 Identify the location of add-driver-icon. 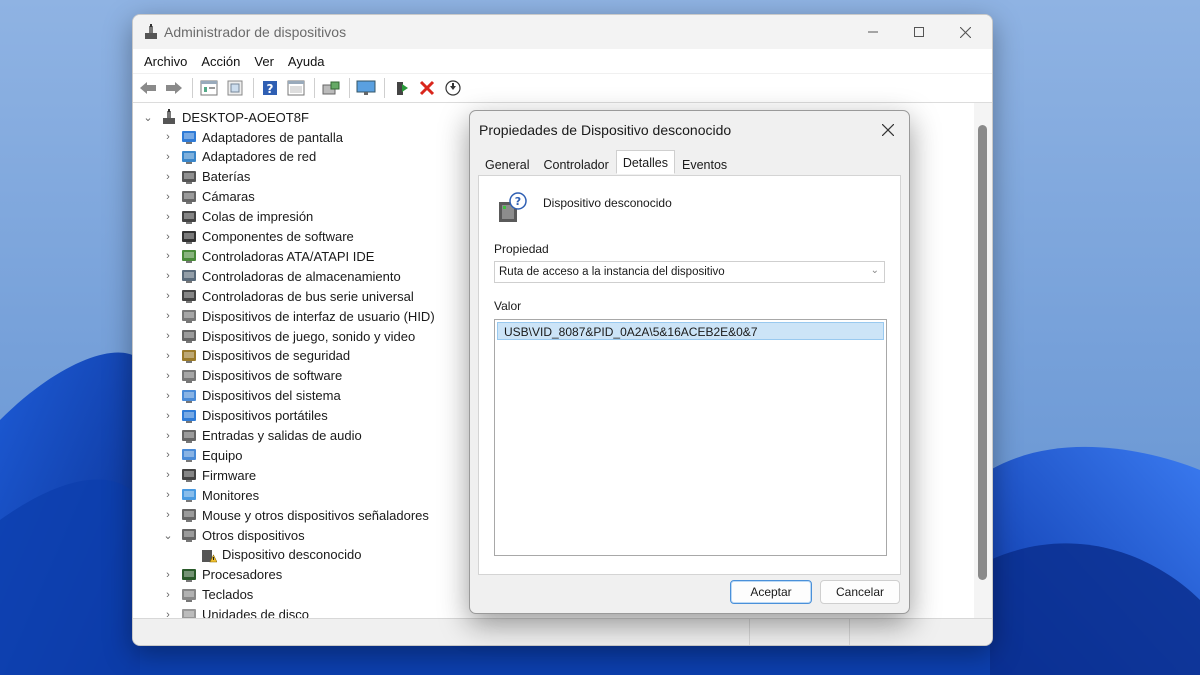
(402, 88).